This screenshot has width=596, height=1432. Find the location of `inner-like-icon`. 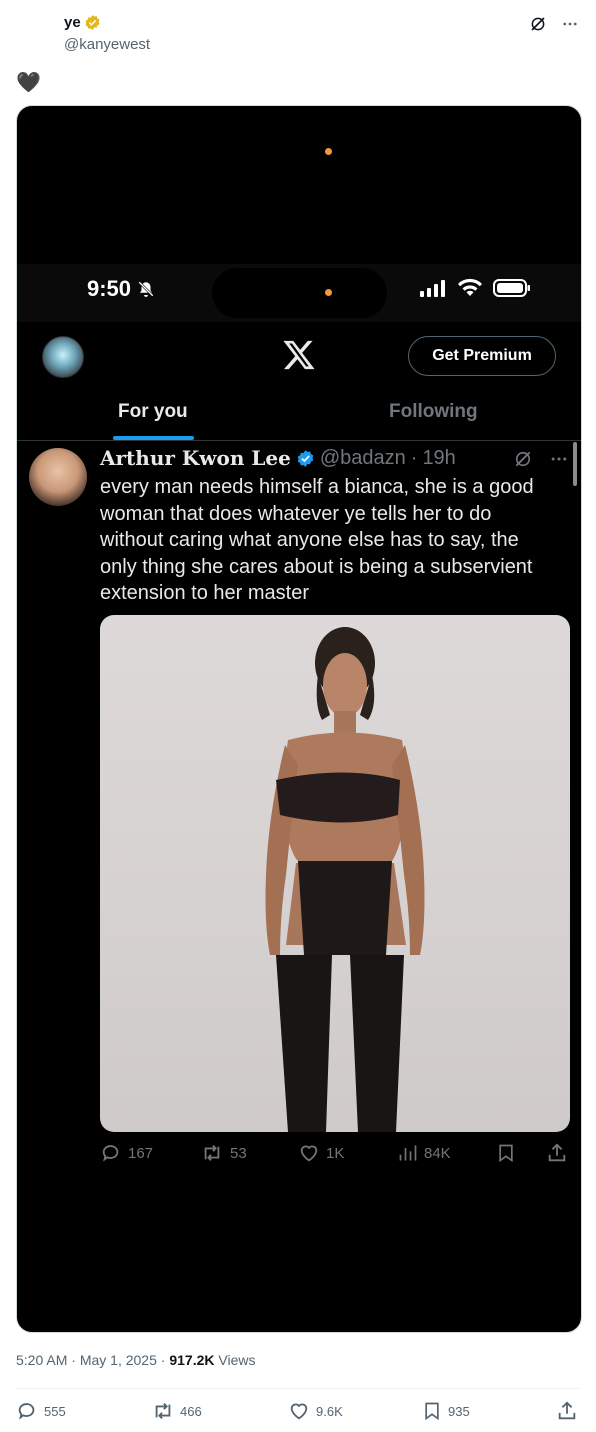

inner-like-icon is located at coordinates (309, 1153).